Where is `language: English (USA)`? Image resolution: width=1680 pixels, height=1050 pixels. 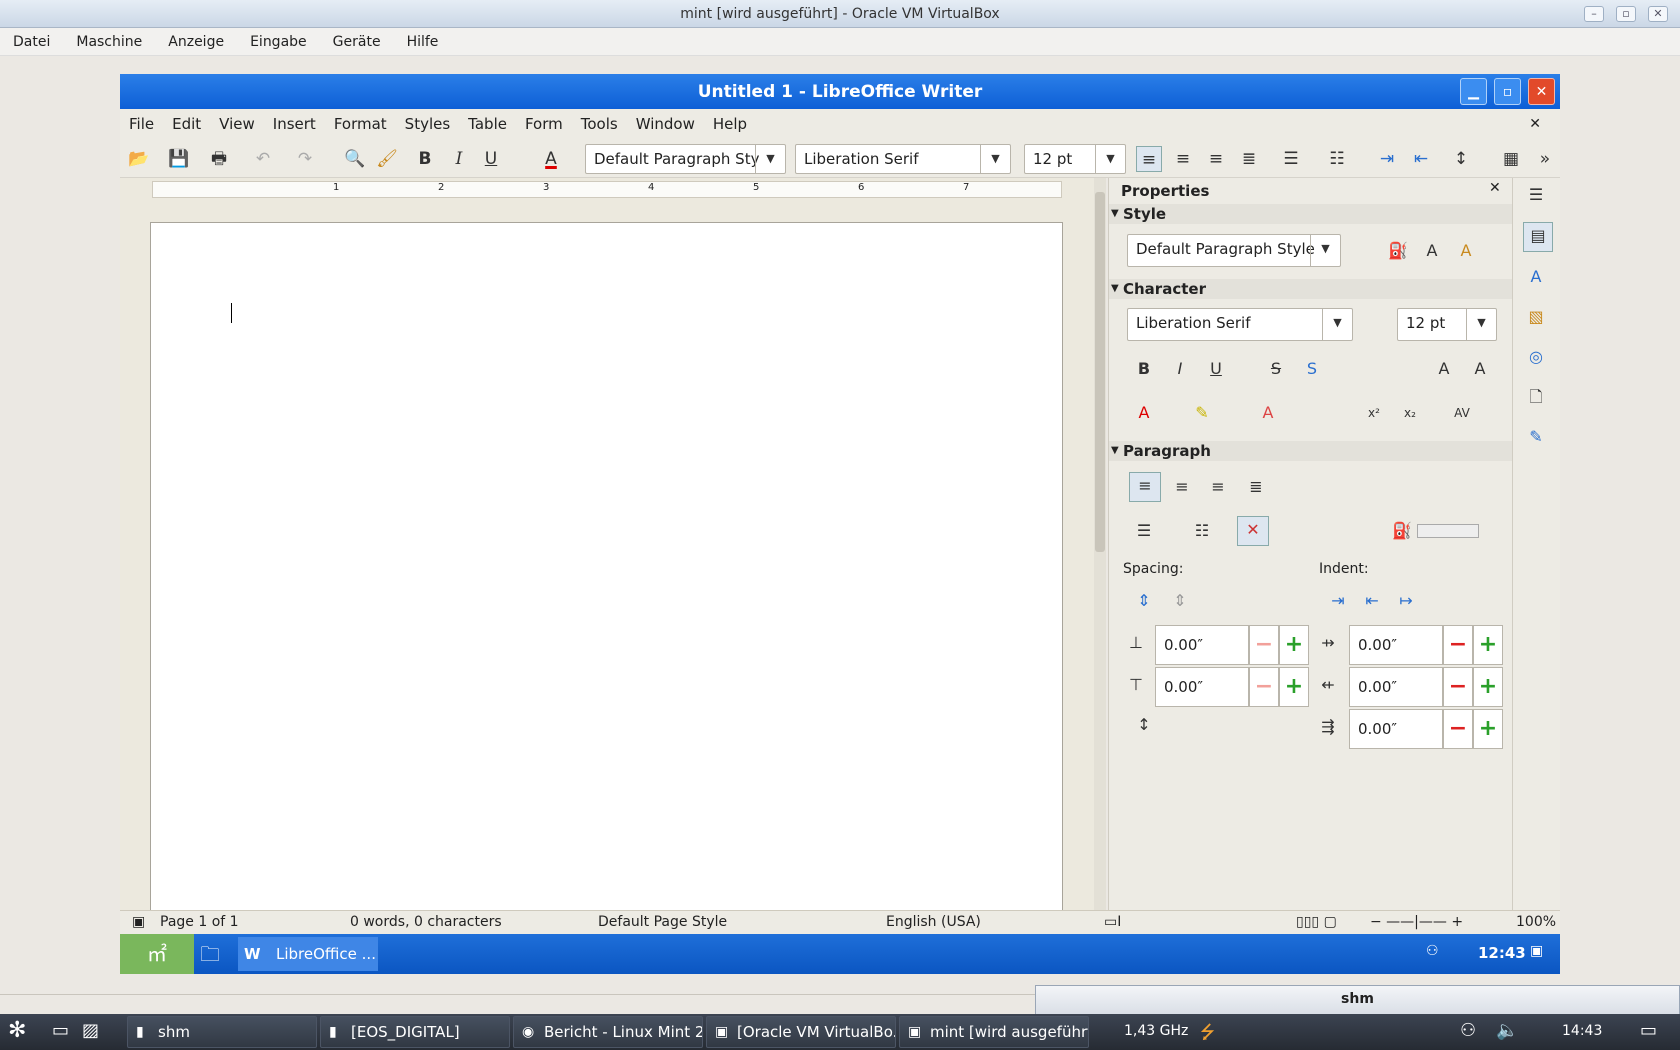
language: English (USA) is located at coordinates (933, 922).